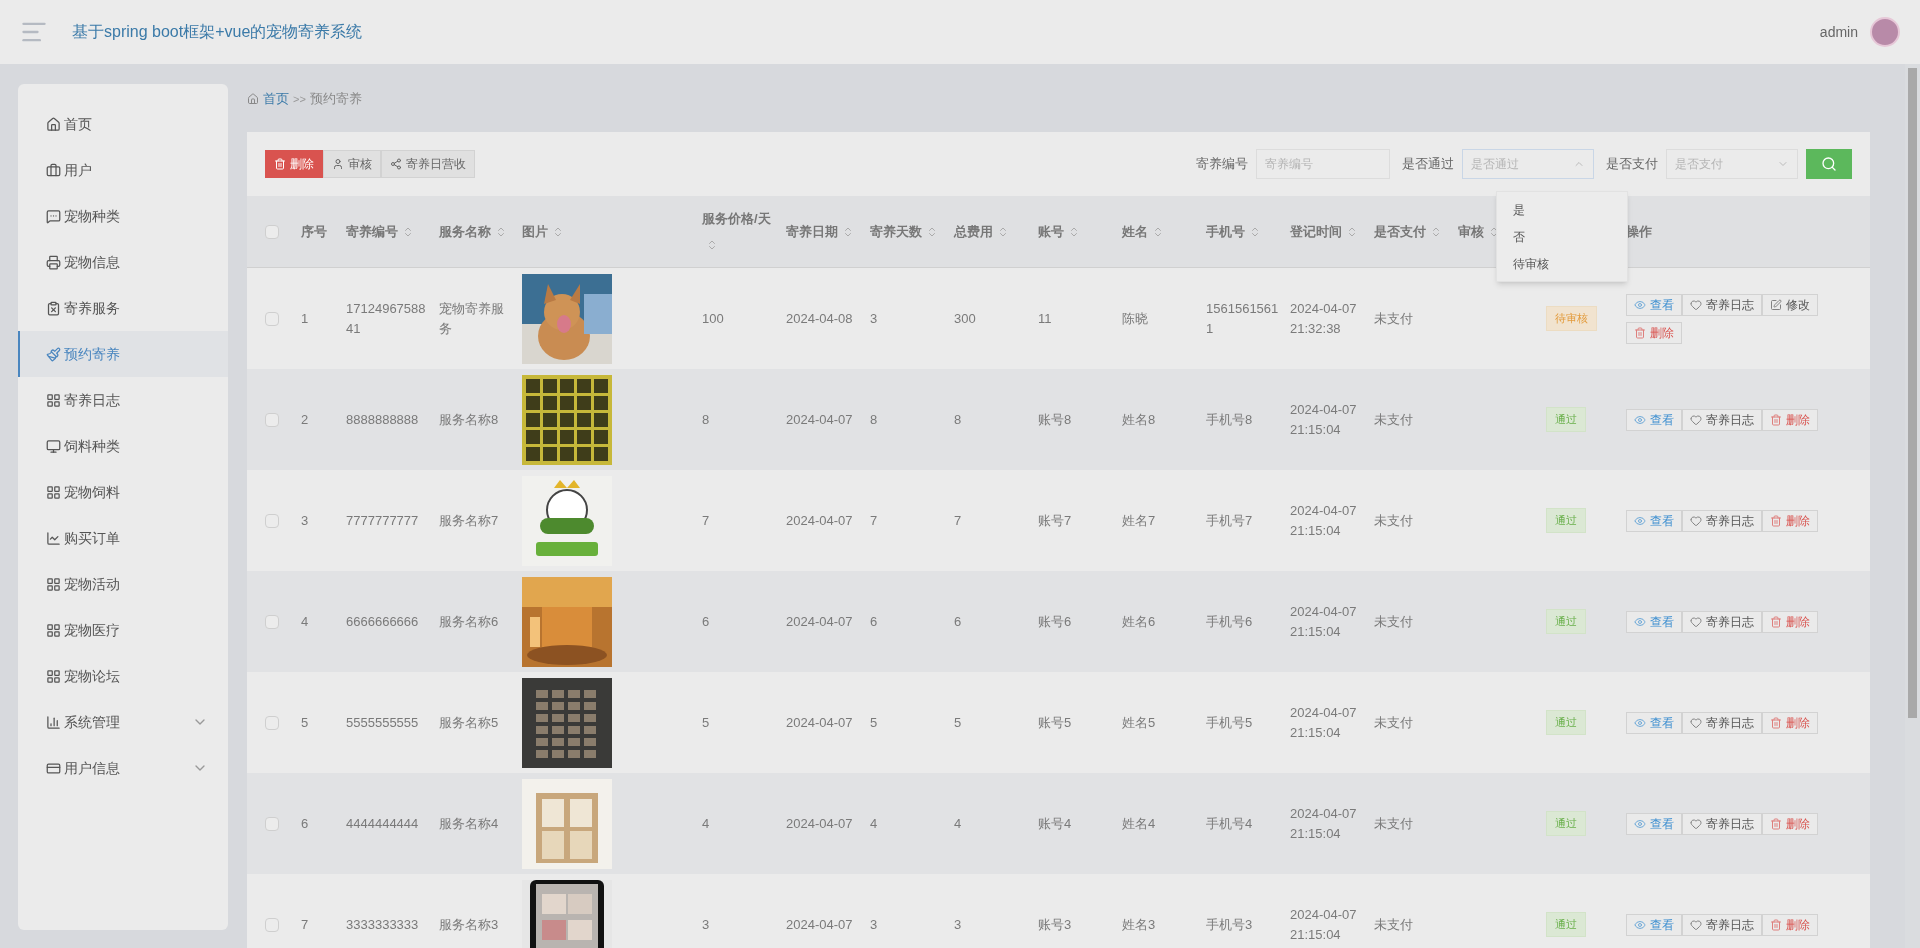 The image size is (1920, 948). Describe the element at coordinates (123, 354) in the screenshot. I see `sidebar-item: 预约寄养` at that location.